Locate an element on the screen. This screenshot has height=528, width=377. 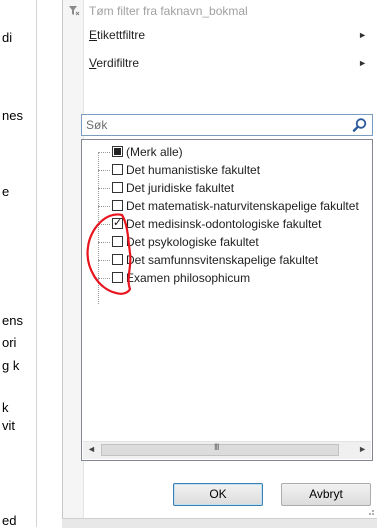
cell-fragment: k is located at coordinates (5, 407).